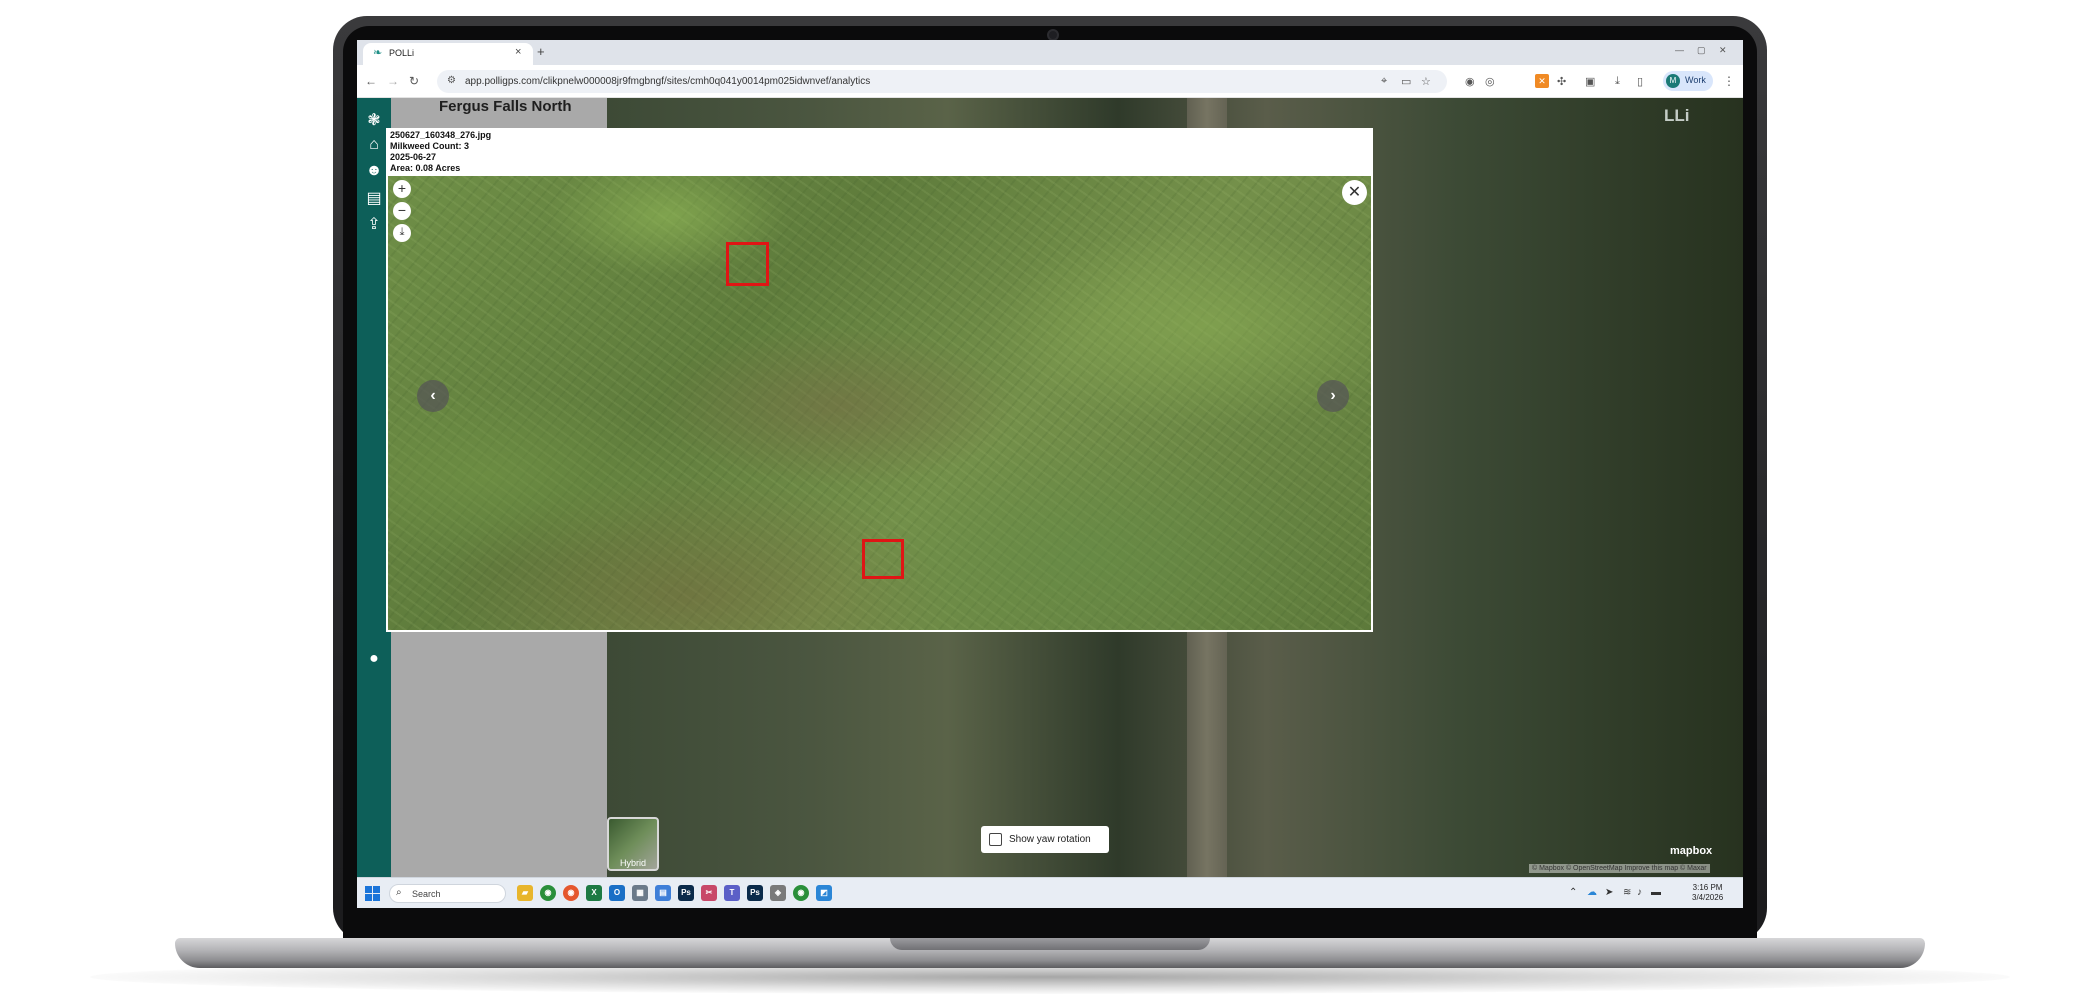  Describe the element at coordinates (1050, 839) in the screenshot. I see `yaw-rotation-label: Show yaw rotation` at that location.